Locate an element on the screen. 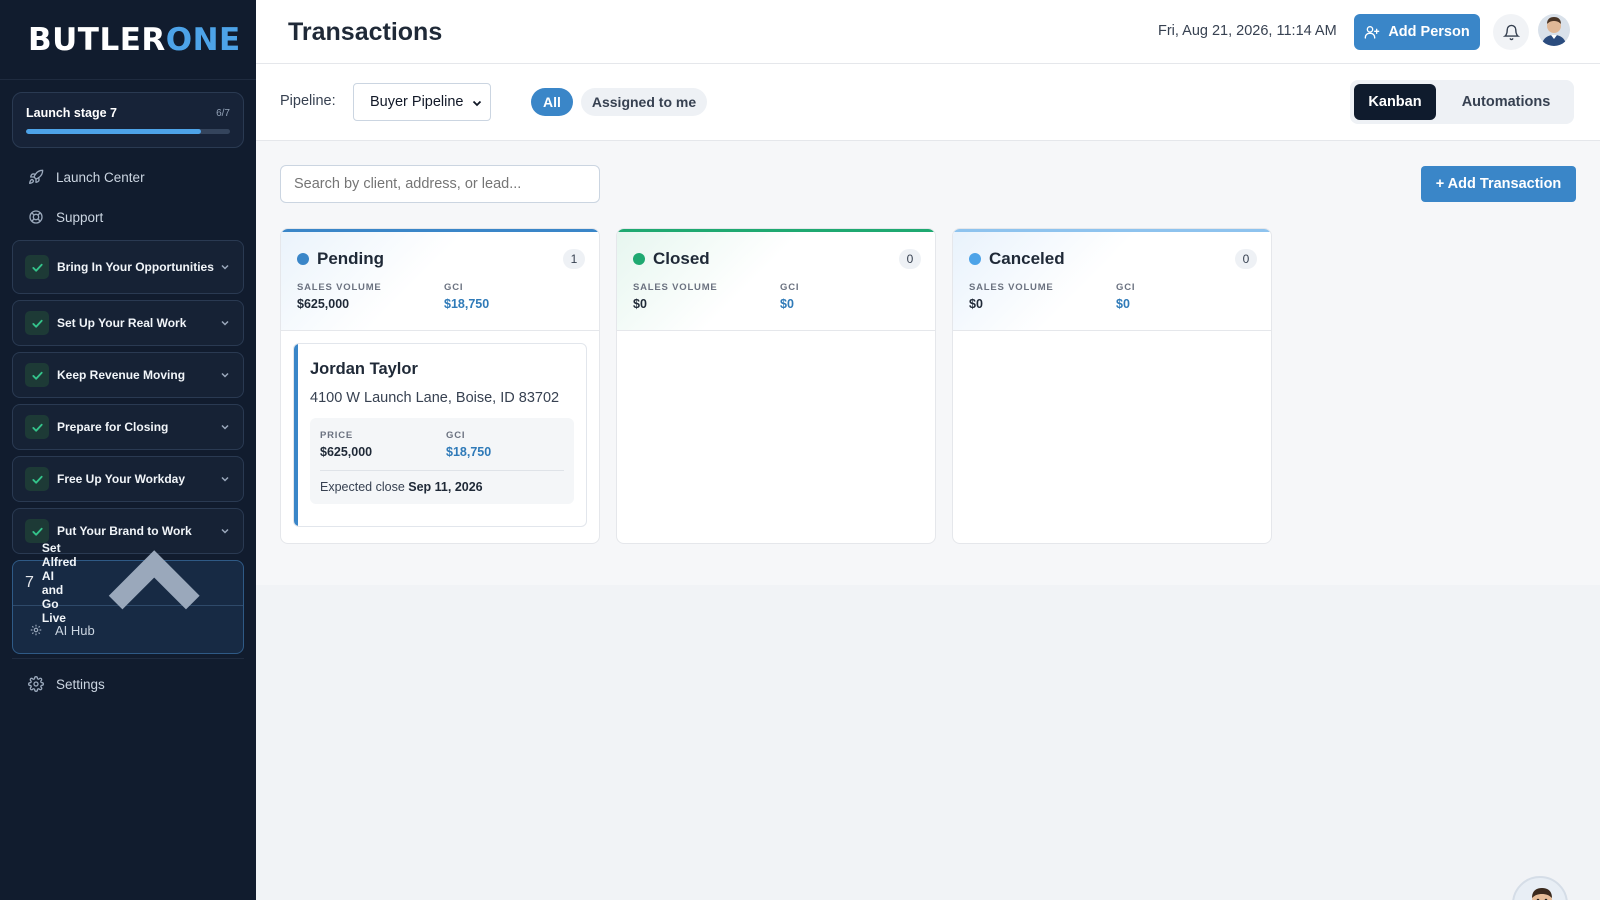 This screenshot has height=900, width=1600. column-closed-title: Closed is located at coordinates (671, 259).